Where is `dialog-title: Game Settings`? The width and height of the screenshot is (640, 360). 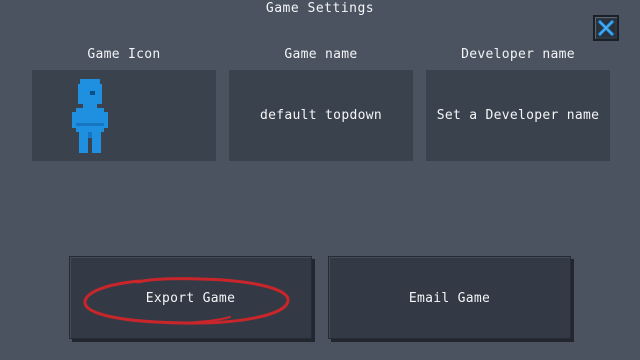 dialog-title: Game Settings is located at coordinates (320, 8).